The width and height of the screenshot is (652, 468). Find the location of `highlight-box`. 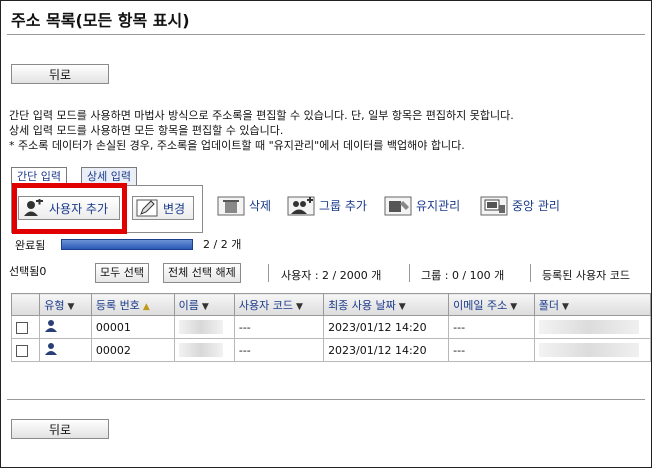

highlight-box is located at coordinates (69, 208).